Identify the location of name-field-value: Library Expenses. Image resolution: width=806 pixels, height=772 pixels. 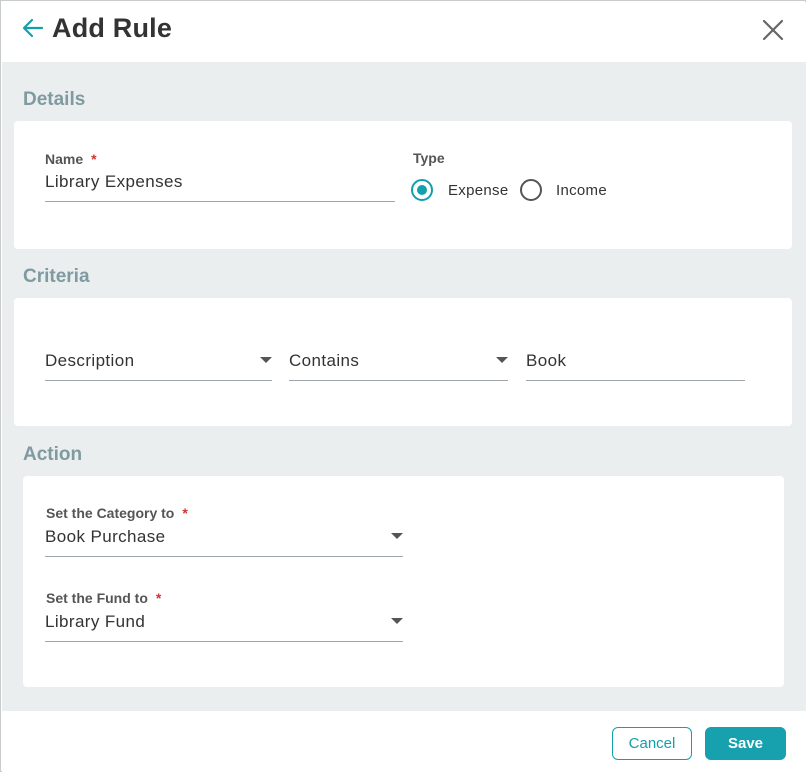
(114, 181).